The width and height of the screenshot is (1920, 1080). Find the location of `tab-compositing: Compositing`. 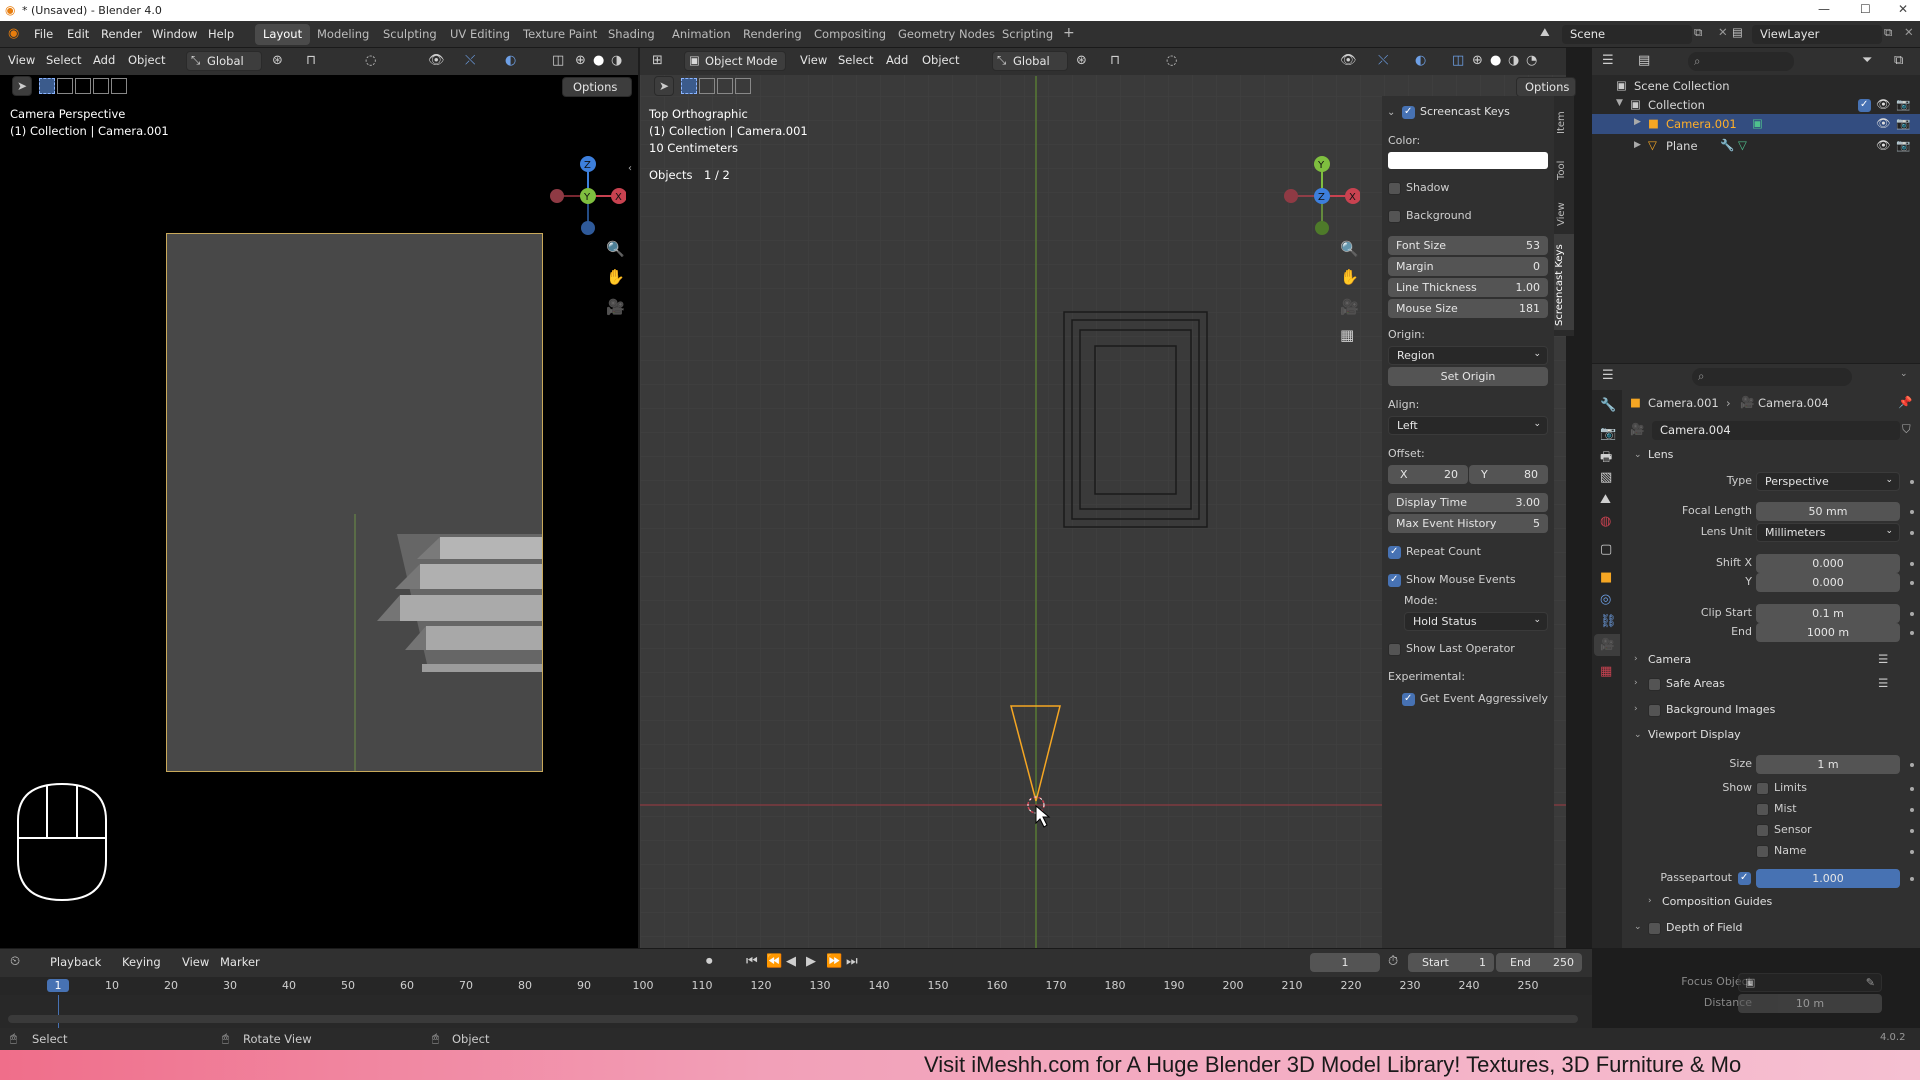

tab-compositing: Compositing is located at coordinates (850, 34).